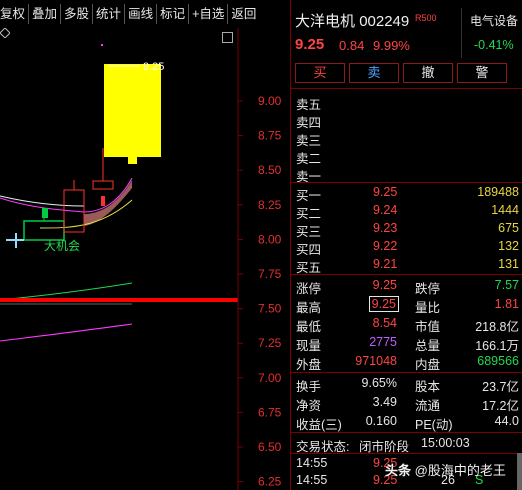  Describe the element at coordinates (319, 425) in the screenshot. I see `eps-label: 收益(三)` at that location.